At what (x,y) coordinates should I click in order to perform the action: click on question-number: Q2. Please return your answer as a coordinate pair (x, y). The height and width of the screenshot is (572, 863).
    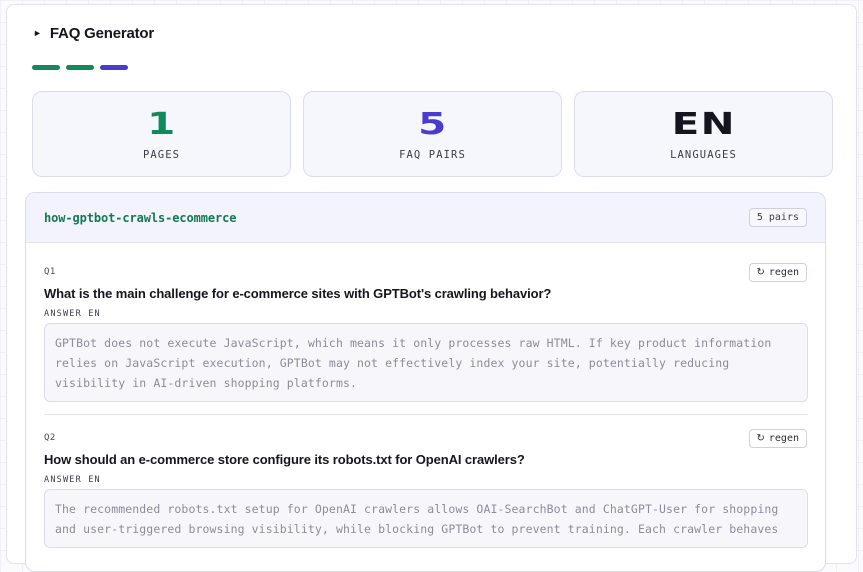
    Looking at the image, I should click on (50, 438).